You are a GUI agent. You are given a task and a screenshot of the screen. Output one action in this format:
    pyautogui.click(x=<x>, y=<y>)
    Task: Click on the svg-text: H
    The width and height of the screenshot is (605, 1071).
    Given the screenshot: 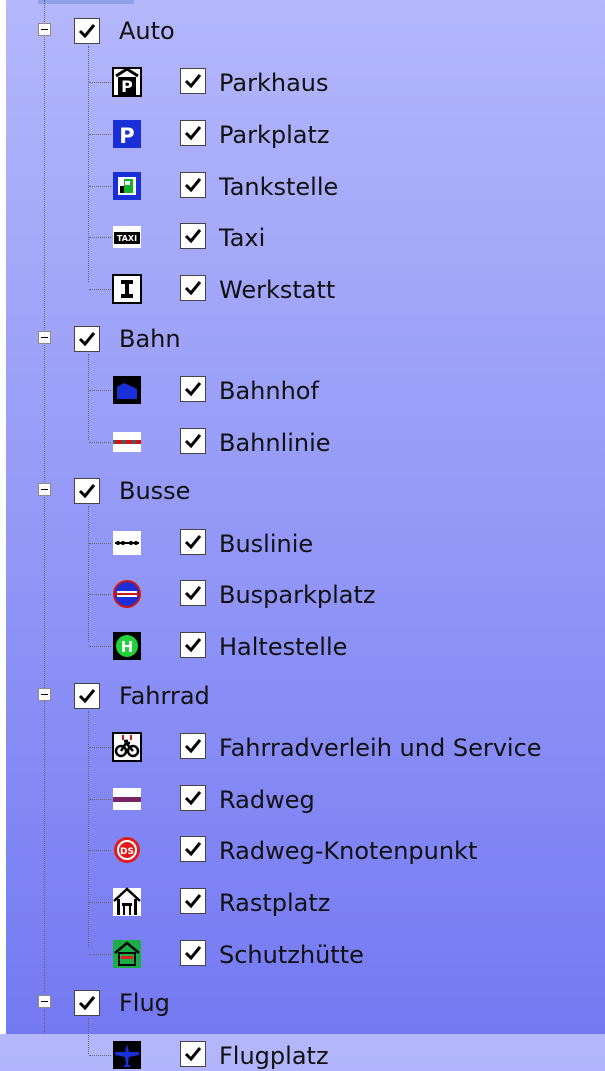 What is the action you would take?
    pyautogui.click(x=127, y=647)
    